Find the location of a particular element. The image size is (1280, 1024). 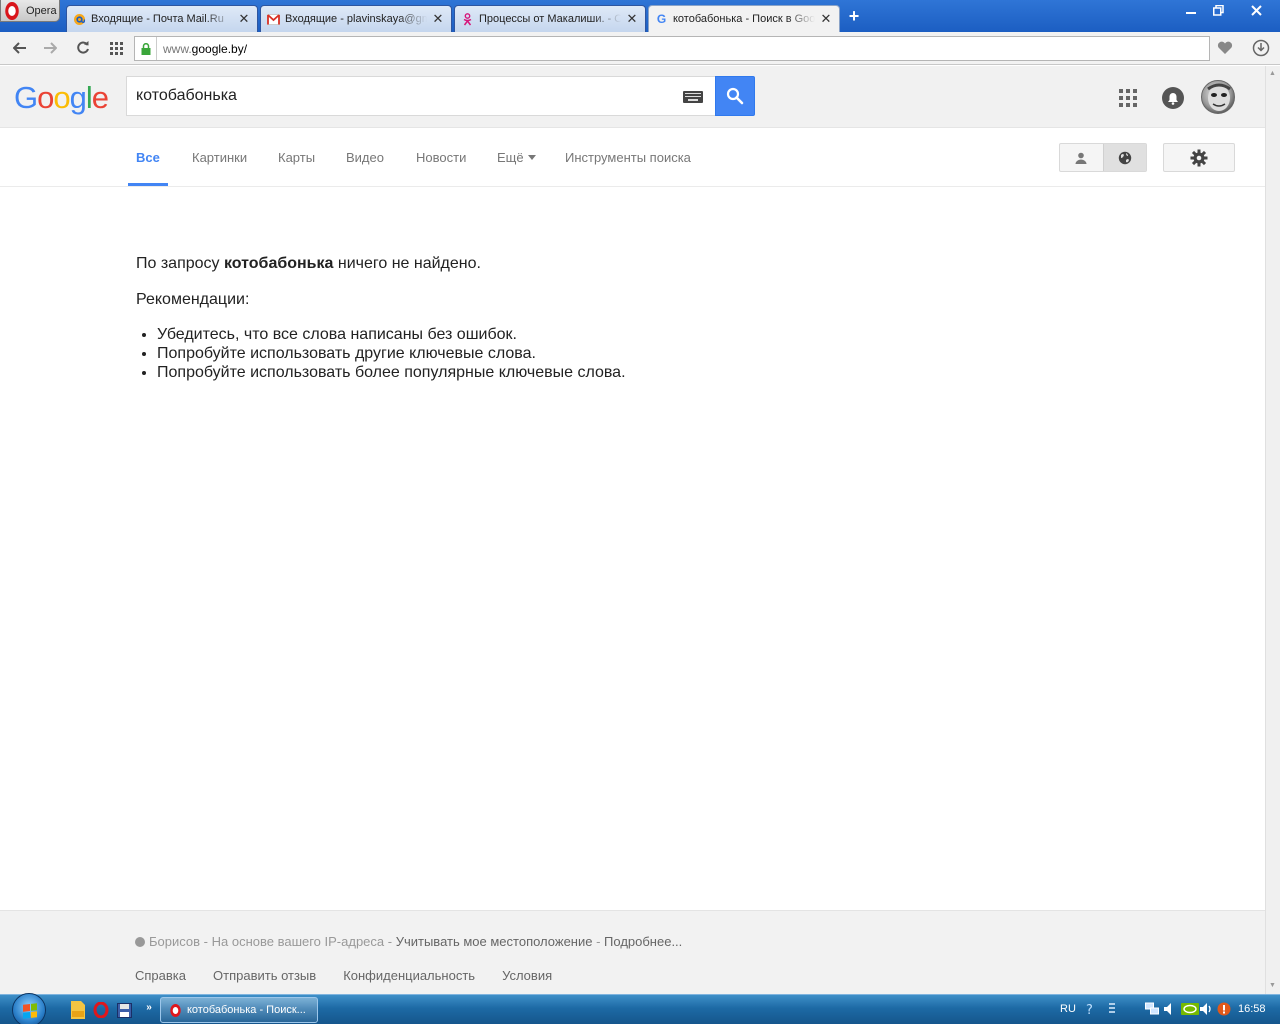

close-window-icon is located at coordinates (1256, 10).